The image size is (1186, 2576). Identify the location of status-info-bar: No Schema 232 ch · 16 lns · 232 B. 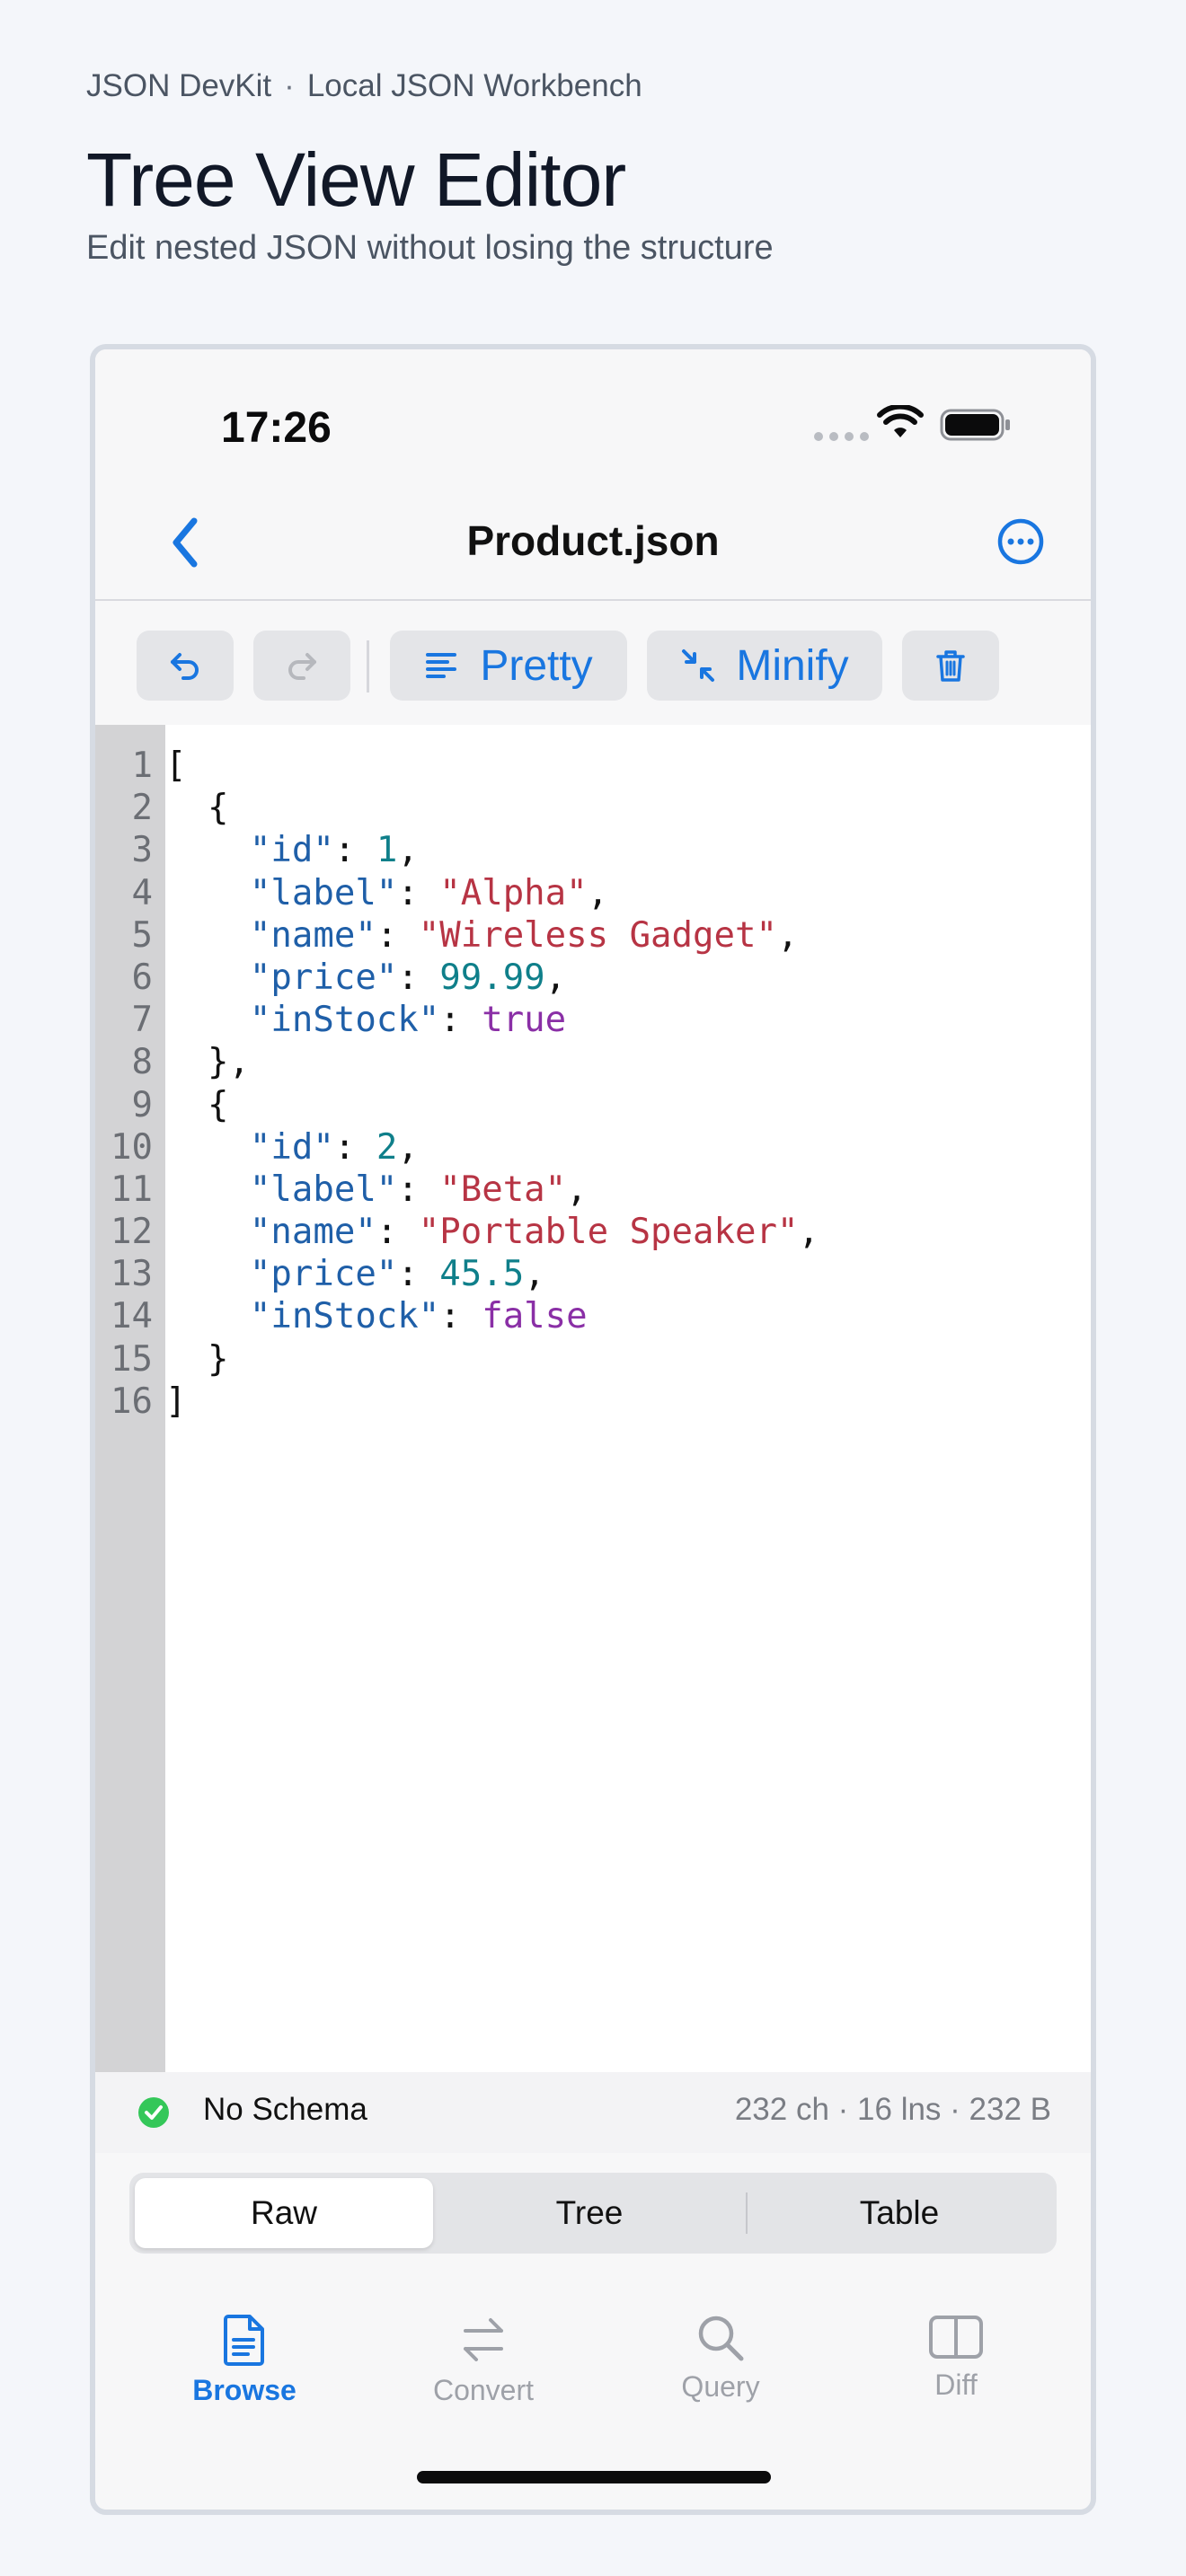
(593, 2112).